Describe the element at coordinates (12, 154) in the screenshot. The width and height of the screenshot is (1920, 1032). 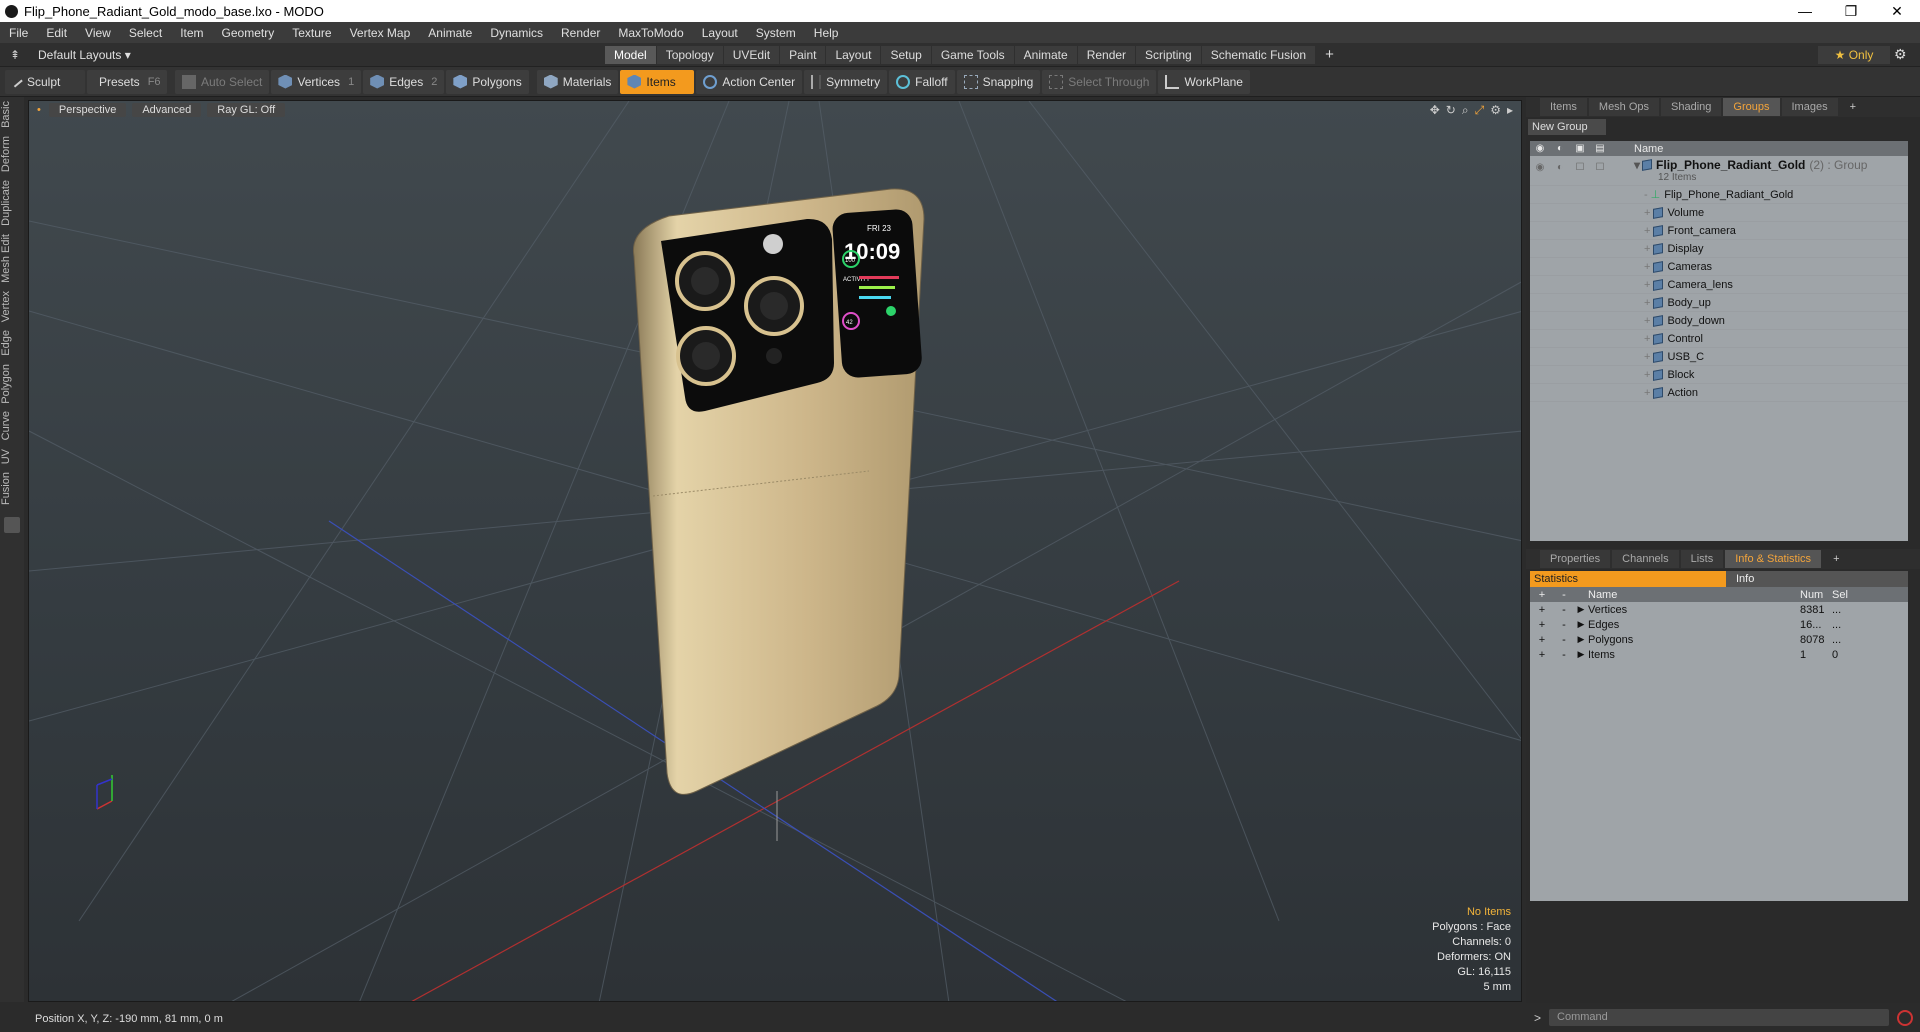
I see `lefttab-deform: Deform` at that location.